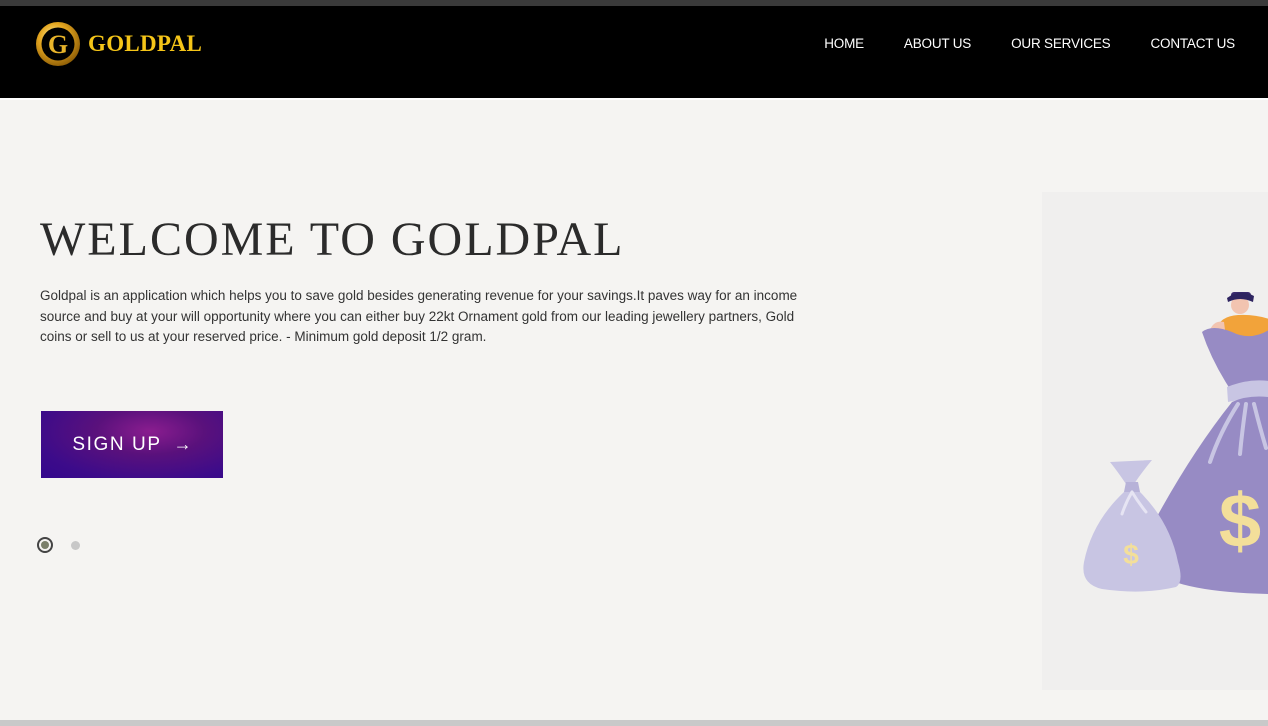 The height and width of the screenshot is (726, 1268). I want to click on money-bags-illustration: $ $, so click(1155, 441).